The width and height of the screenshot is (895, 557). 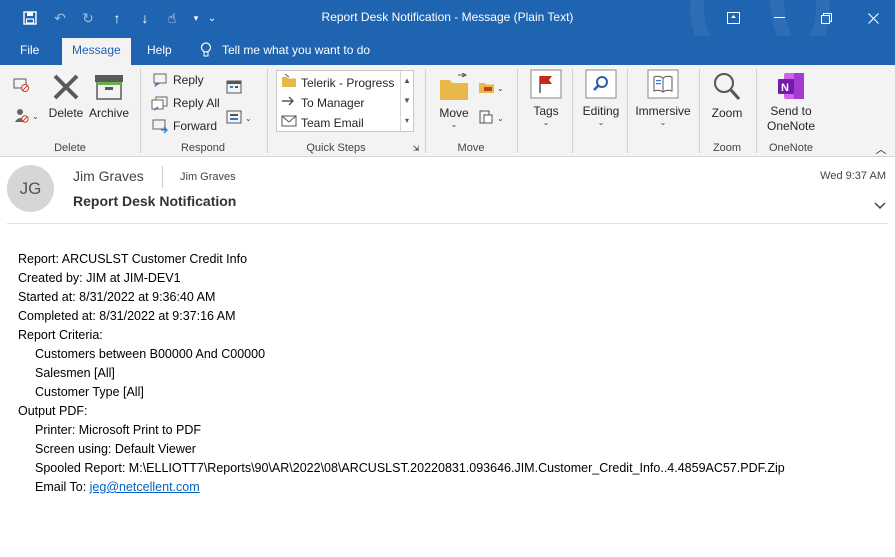 I want to click on editing-button: Editing ⌄, so click(x=601, y=98).